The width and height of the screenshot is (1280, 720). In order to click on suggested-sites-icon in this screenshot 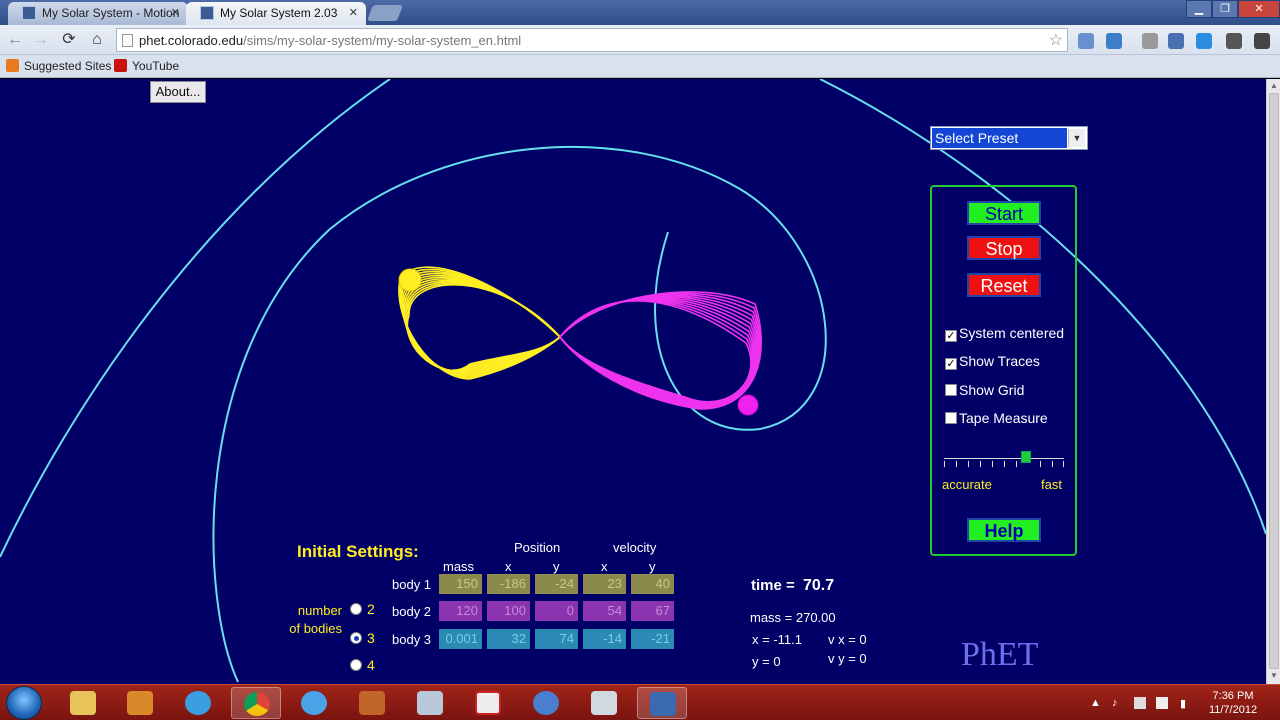, I will do `click(12, 65)`.